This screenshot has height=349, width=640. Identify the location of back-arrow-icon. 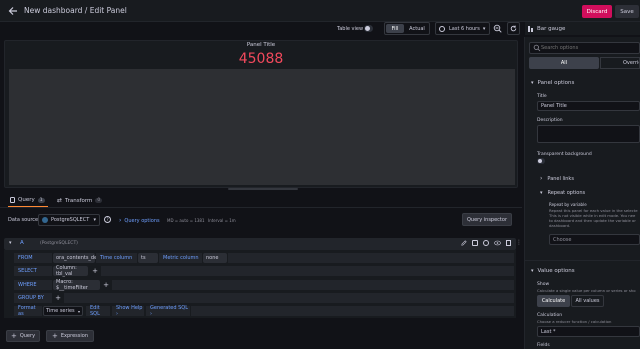
(13, 11).